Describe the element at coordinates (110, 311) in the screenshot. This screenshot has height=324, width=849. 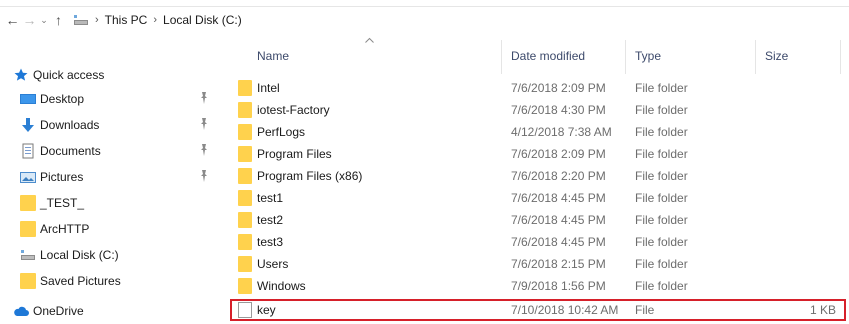
I see `nav-onedrive: OneDrive` at that location.